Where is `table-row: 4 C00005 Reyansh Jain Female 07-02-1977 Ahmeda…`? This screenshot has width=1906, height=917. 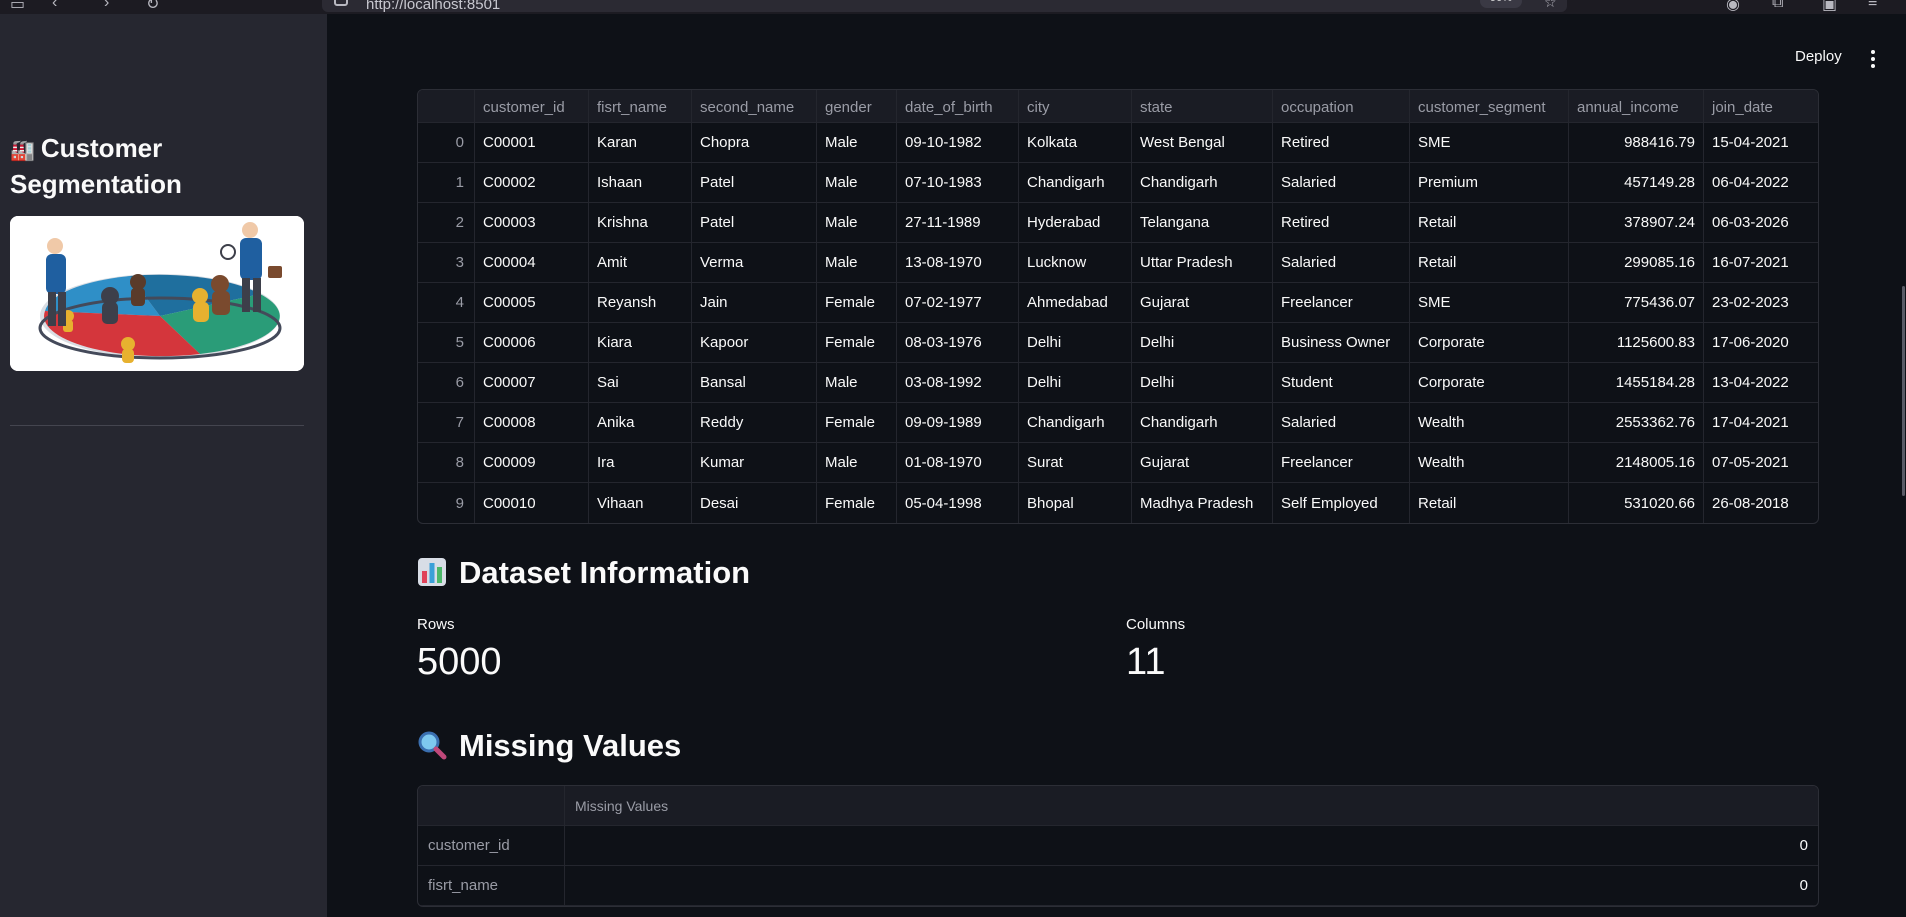 table-row: 4 C00005 Reyansh Jain Female 07-02-1977 Ahmeda… is located at coordinates (1118, 303).